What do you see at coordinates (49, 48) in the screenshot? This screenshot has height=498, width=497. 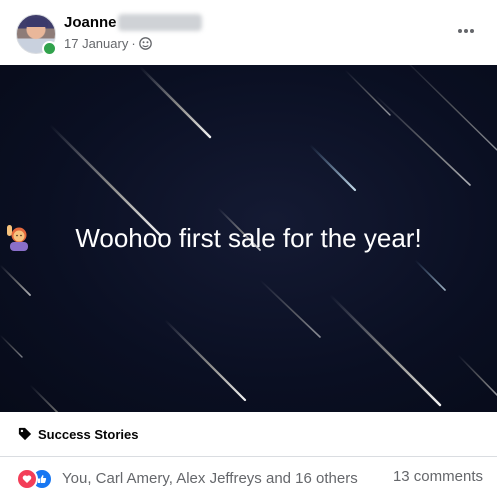 I see `online-status-indicator` at bounding box center [49, 48].